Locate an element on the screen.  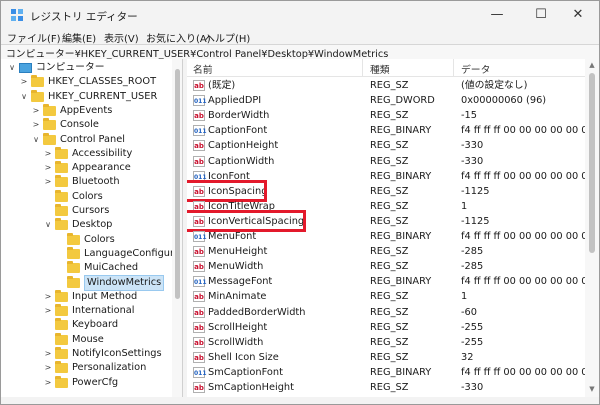
tree-scroll-thumb is located at coordinates (177, 184).